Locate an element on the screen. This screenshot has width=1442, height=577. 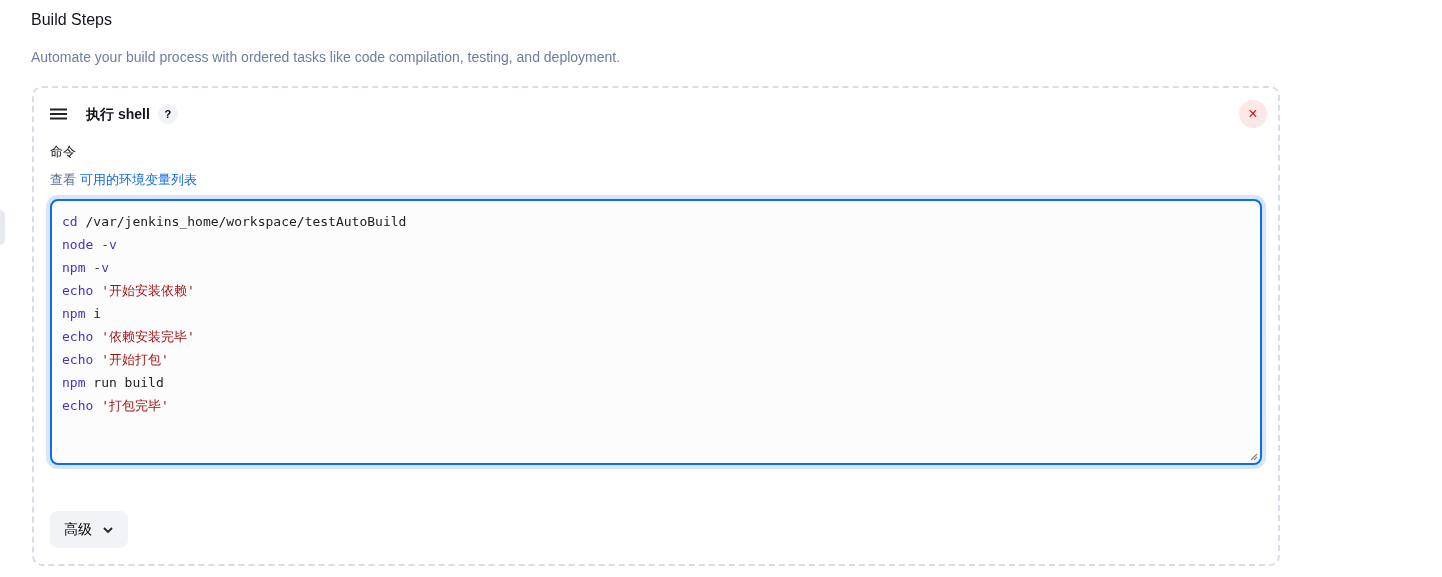
code-line: echo '依赖安装完毕' is located at coordinates (129, 337).